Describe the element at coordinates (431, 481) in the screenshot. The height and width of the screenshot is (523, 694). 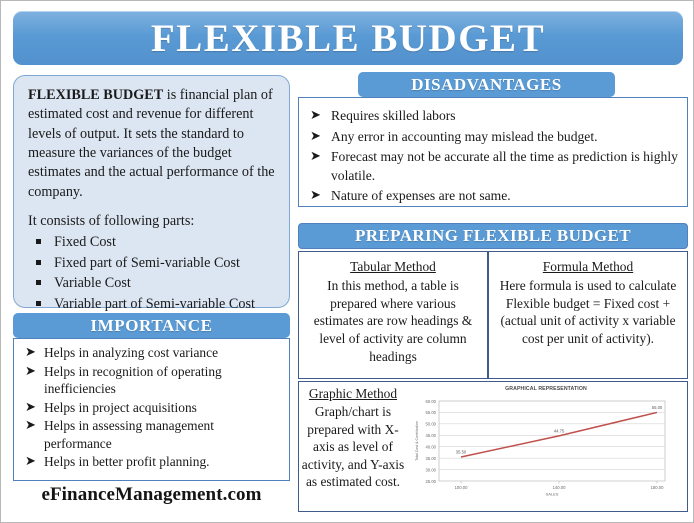
I see `svg-text: 25.00` at that location.